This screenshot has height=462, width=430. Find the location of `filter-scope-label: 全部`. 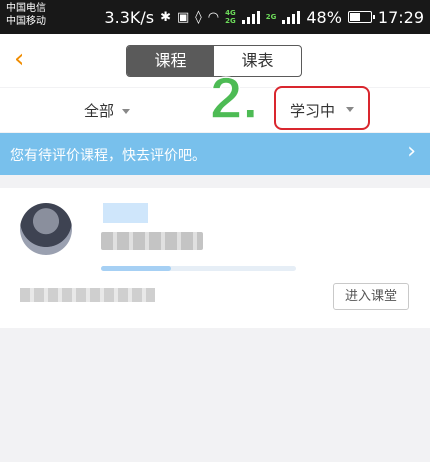

filter-scope-label: 全部 is located at coordinates (99, 111).